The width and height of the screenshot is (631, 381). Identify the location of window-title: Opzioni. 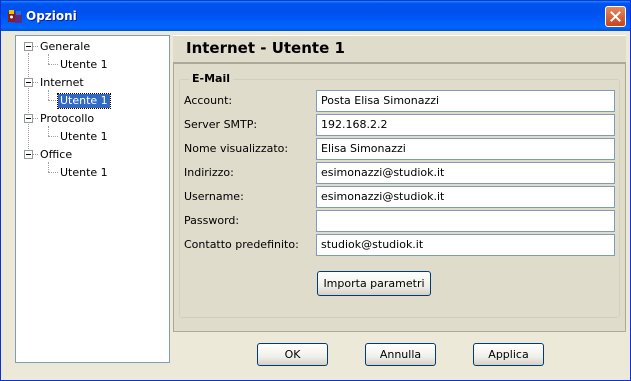
(51, 16).